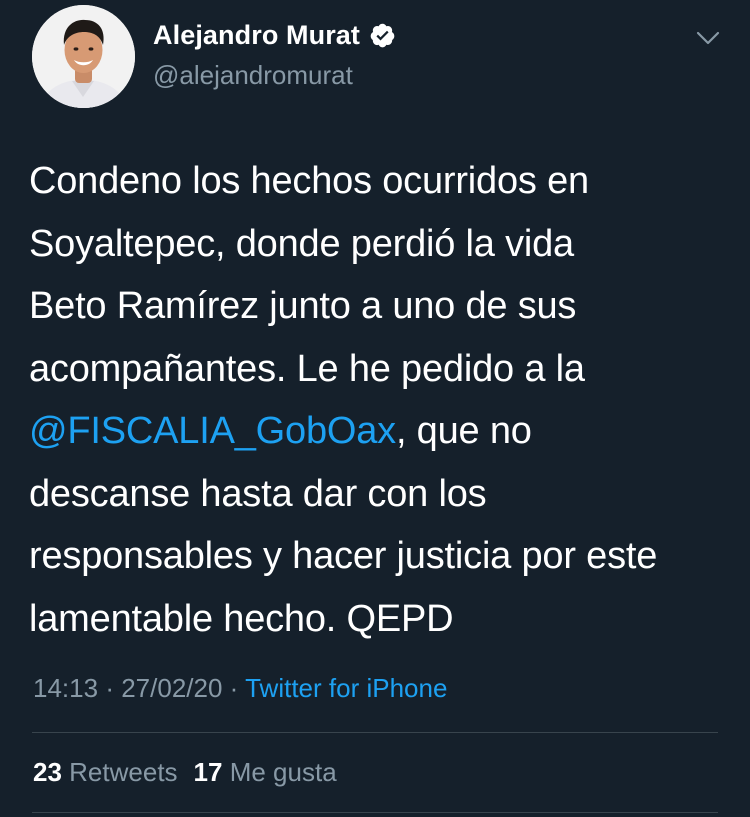  I want to click on likes-count: 17, so click(208, 772).